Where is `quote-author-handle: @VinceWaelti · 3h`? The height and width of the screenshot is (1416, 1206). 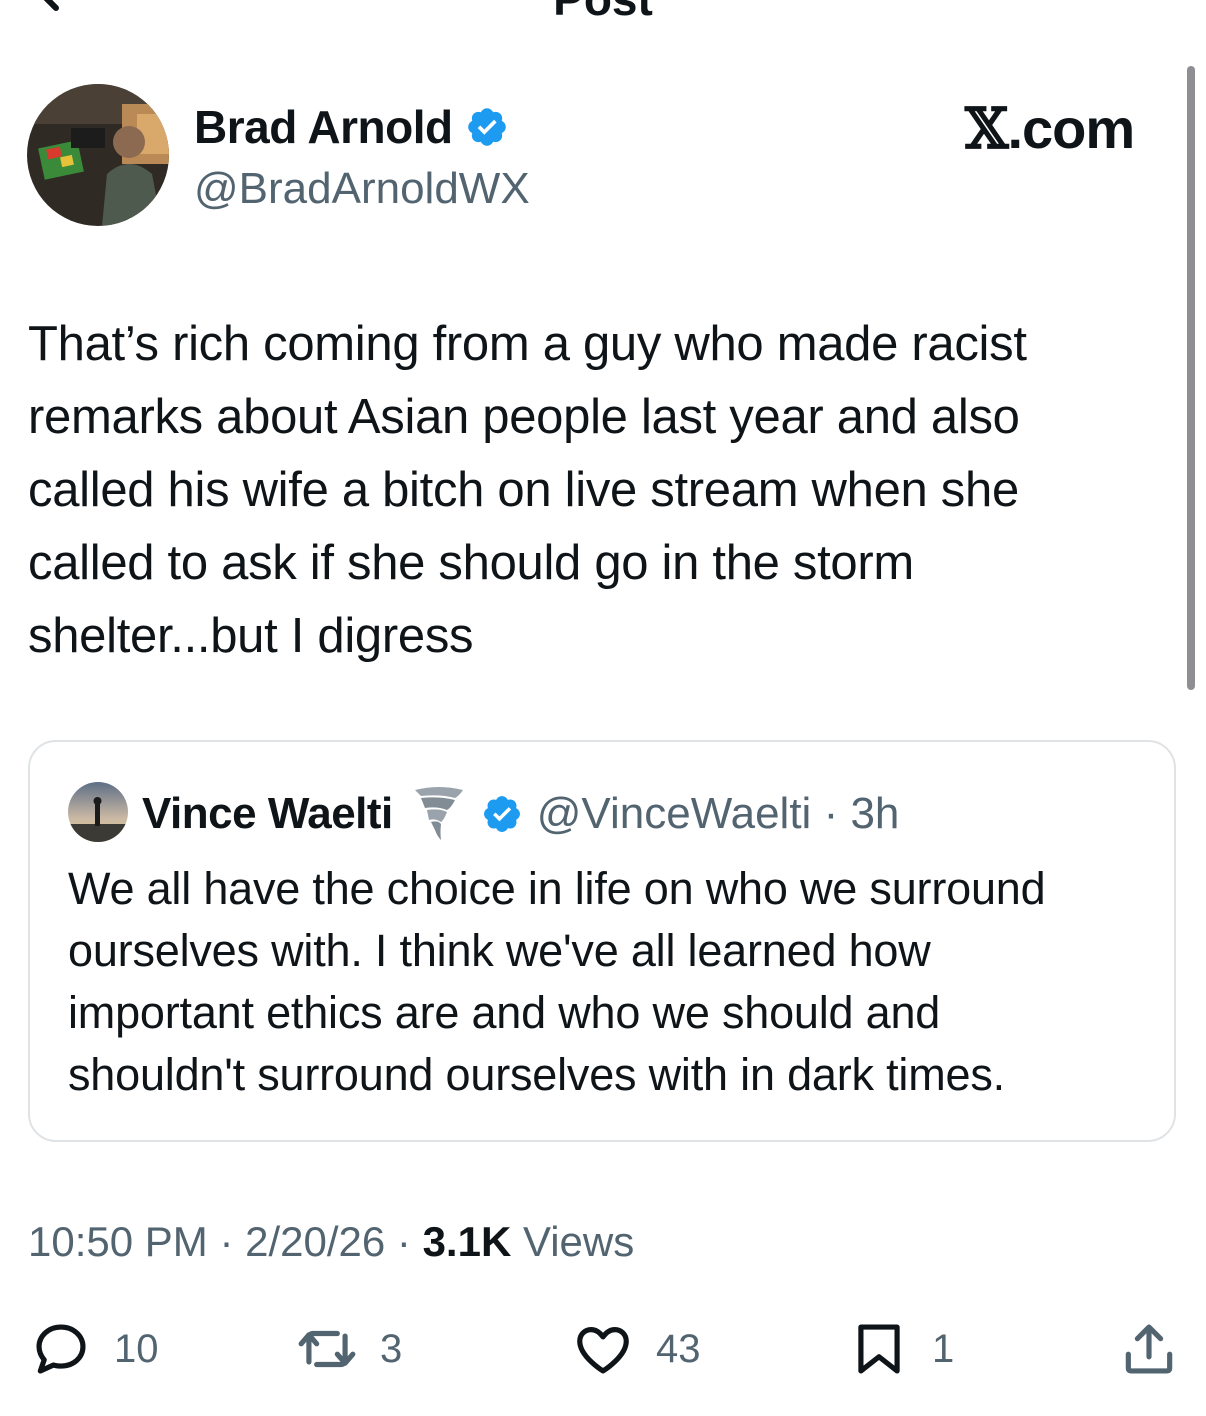 quote-author-handle: @VinceWaelti · 3h is located at coordinates (718, 814).